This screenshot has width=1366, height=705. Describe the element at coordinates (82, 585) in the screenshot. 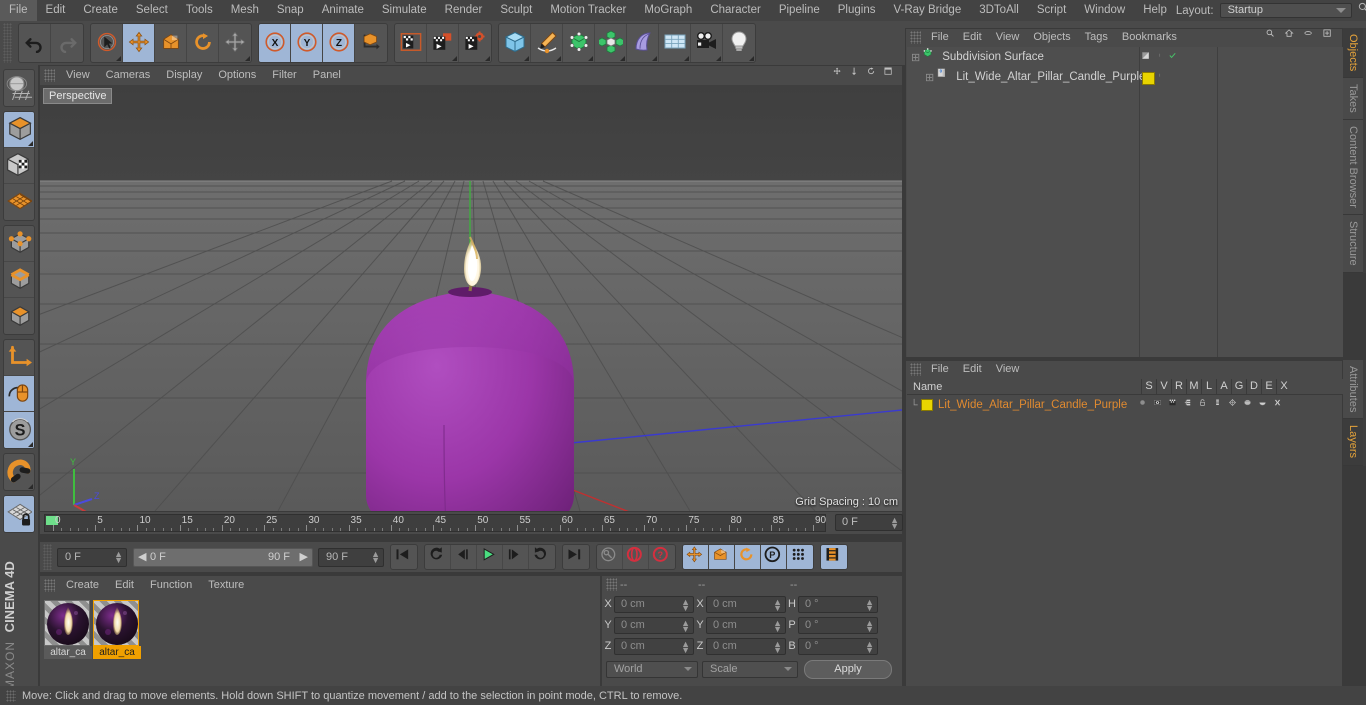

I see `material-menu-create: Create` at that location.